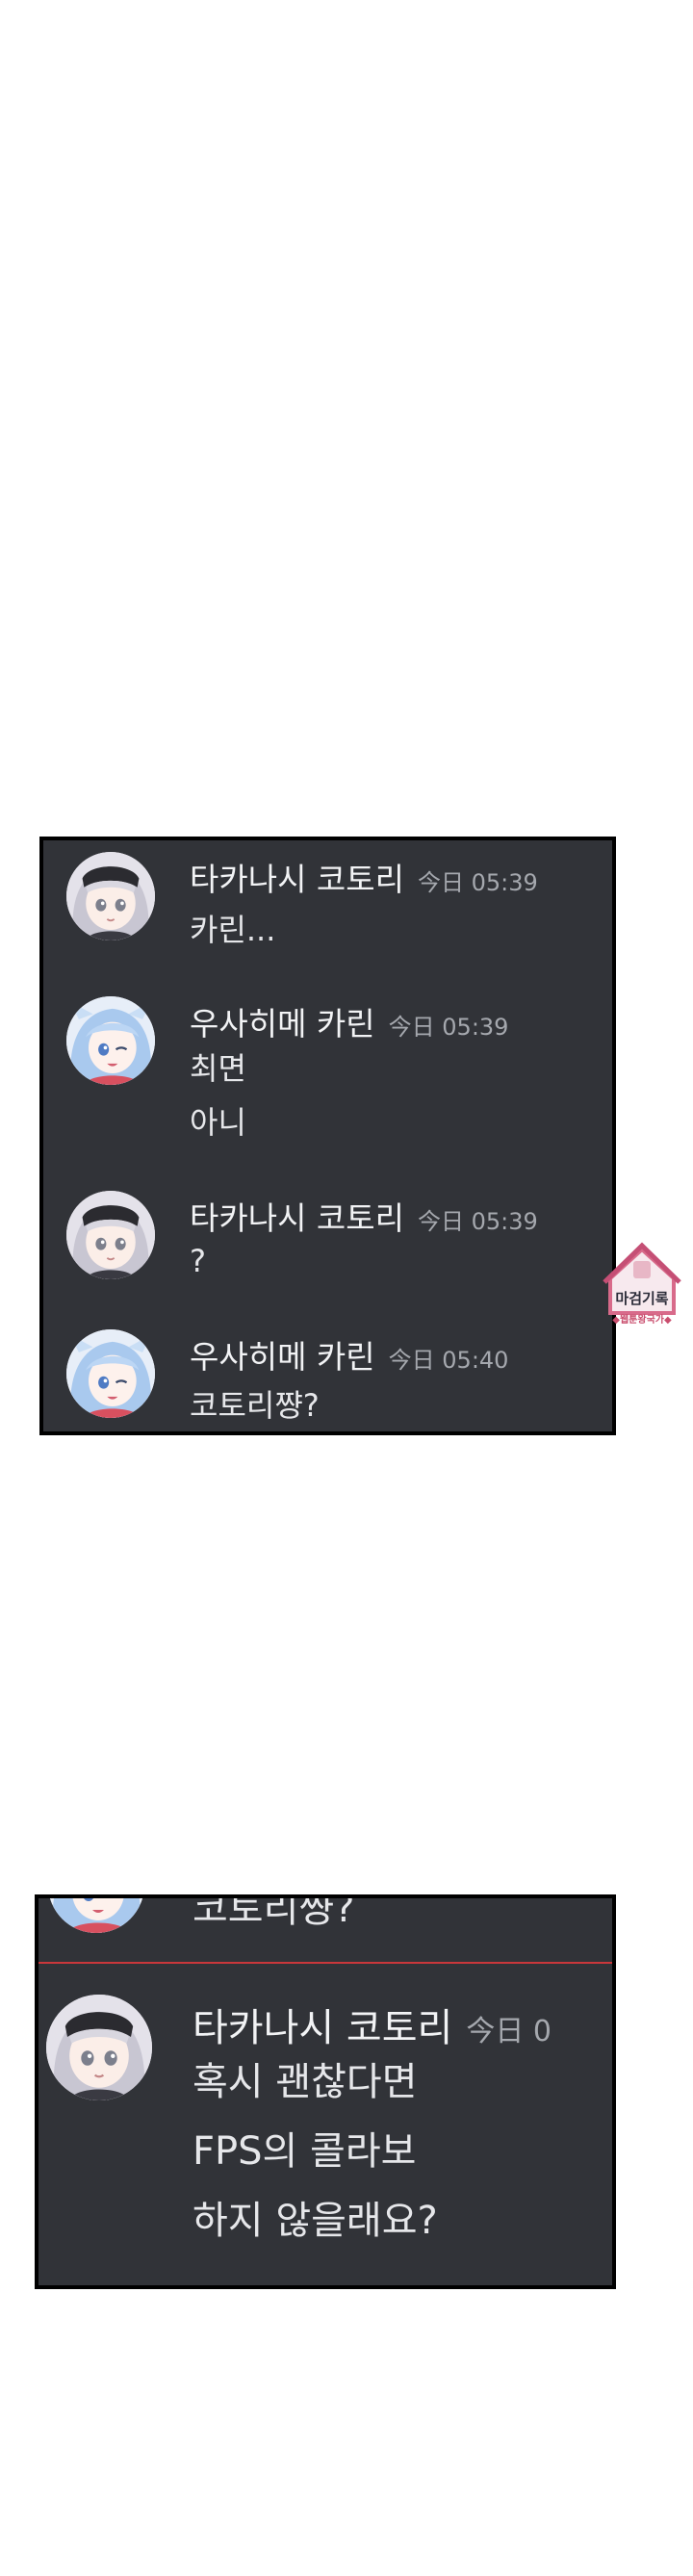 The width and height of the screenshot is (693, 2576). Describe the element at coordinates (218, 1068) in the screenshot. I see `message-text: 최면` at that location.